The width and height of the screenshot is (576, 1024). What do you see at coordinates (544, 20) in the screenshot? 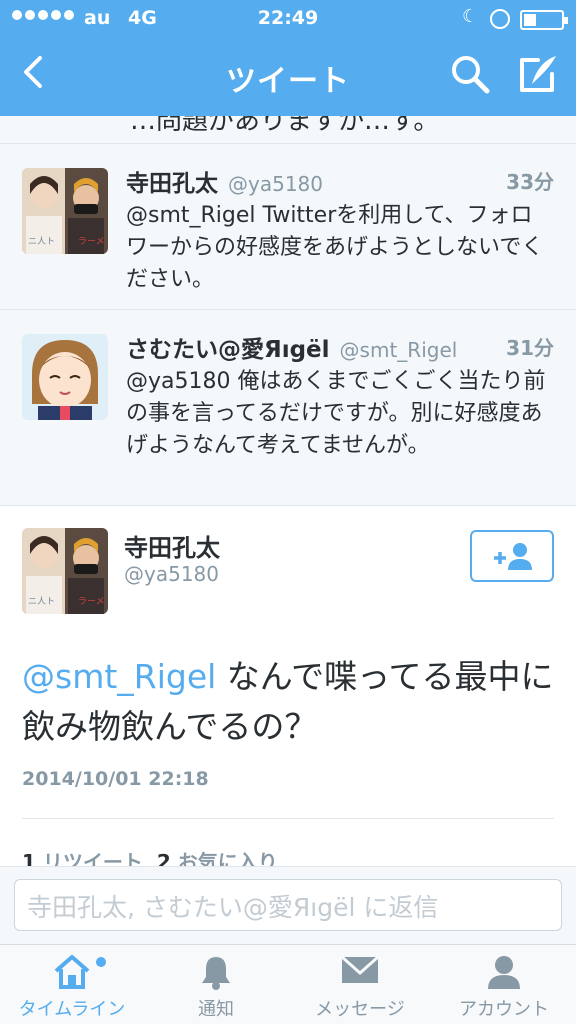
I see `battery-icon` at bounding box center [544, 20].